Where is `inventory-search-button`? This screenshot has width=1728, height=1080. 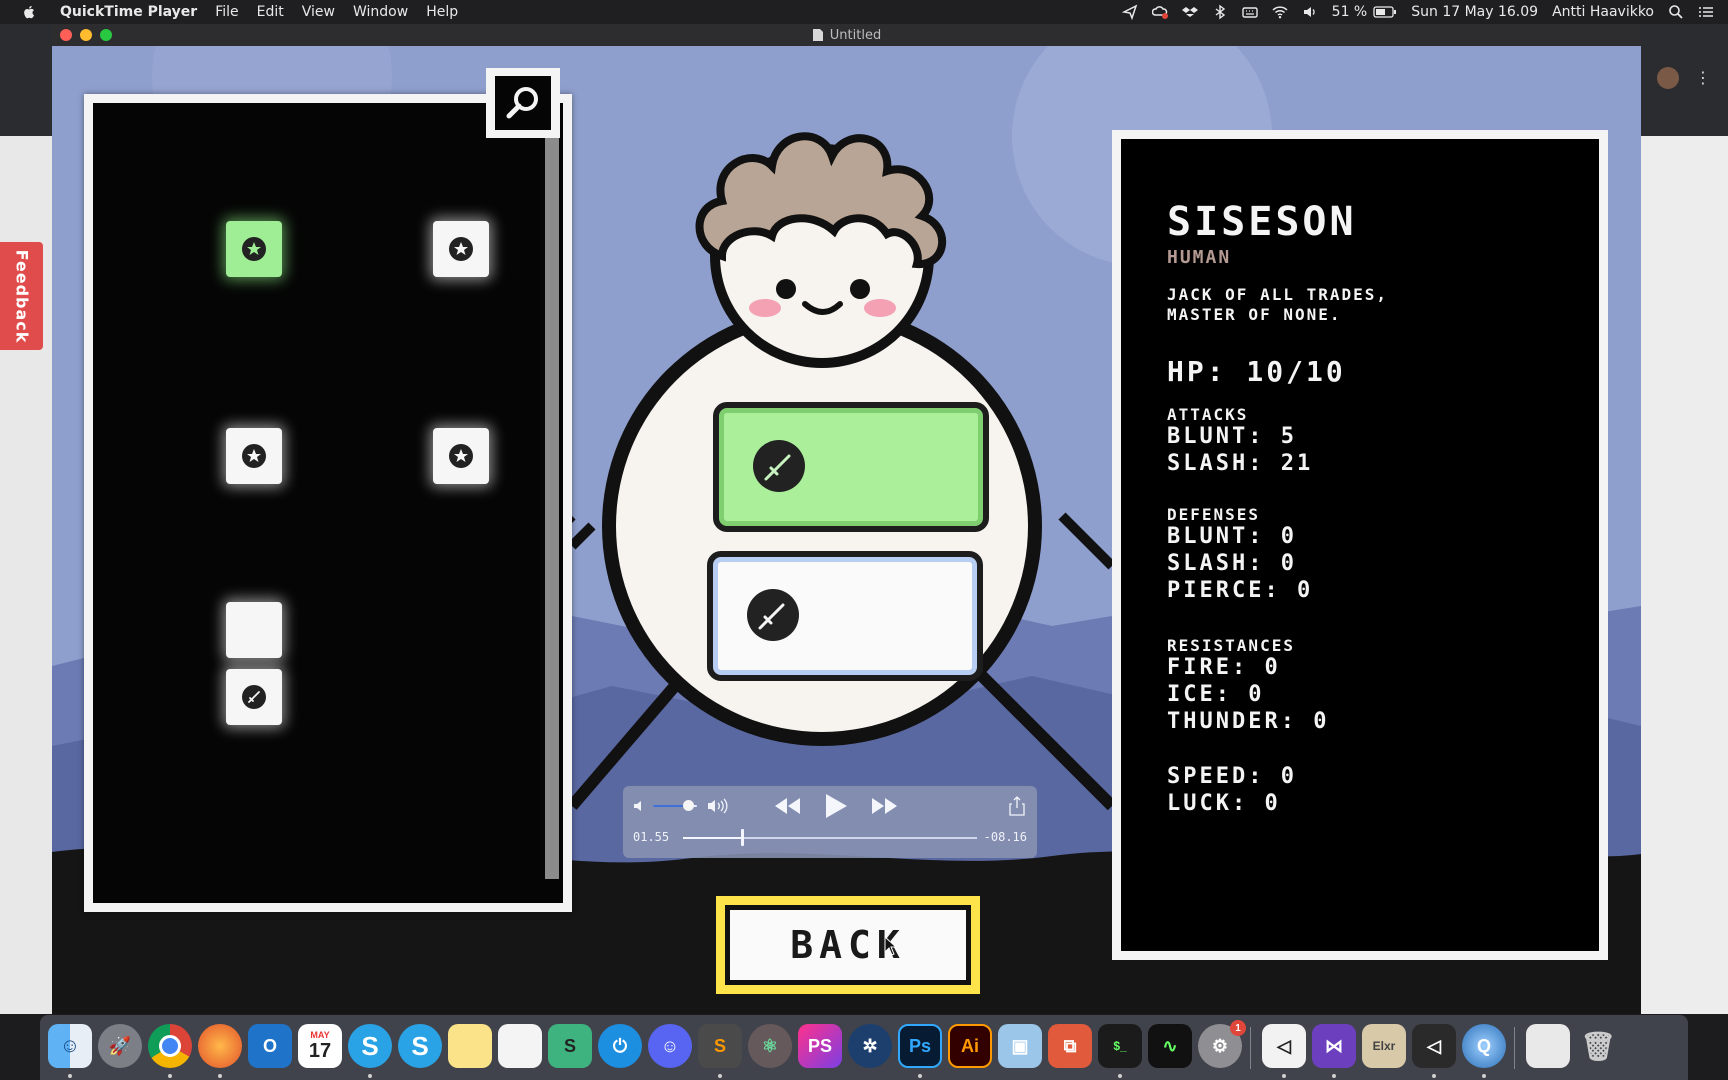
inventory-search-button is located at coordinates (523, 103).